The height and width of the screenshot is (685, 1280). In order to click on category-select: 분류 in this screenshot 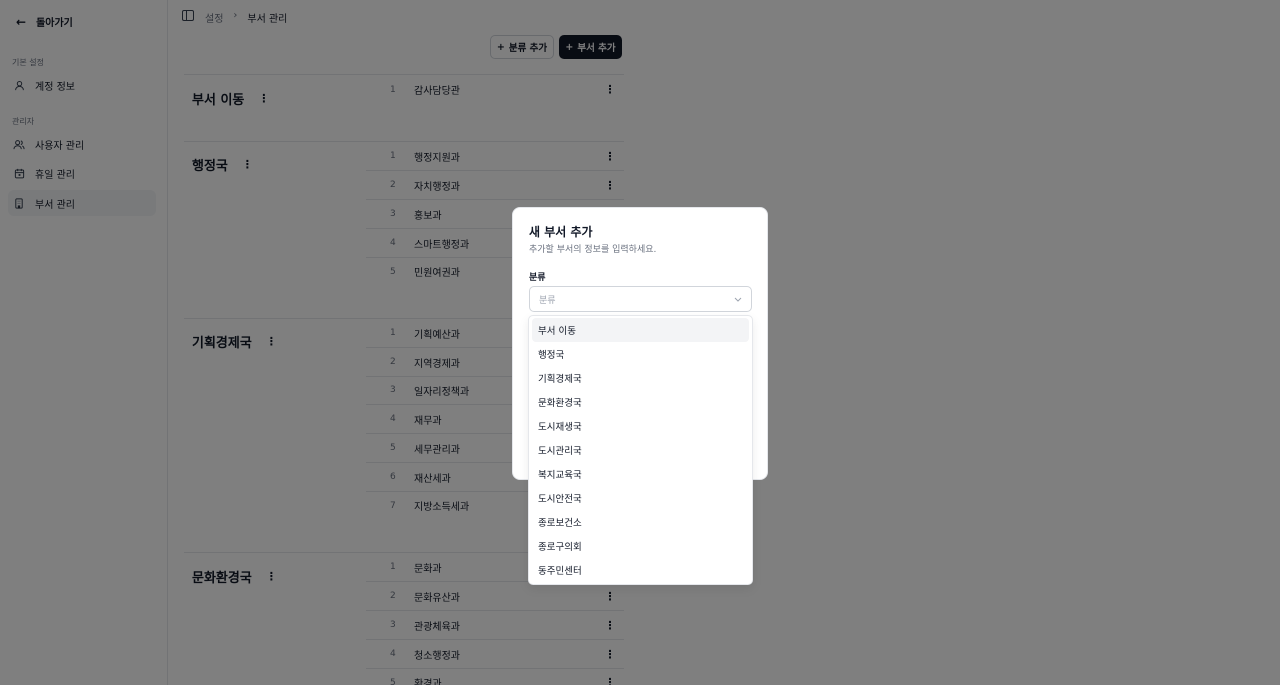, I will do `click(640, 299)`.